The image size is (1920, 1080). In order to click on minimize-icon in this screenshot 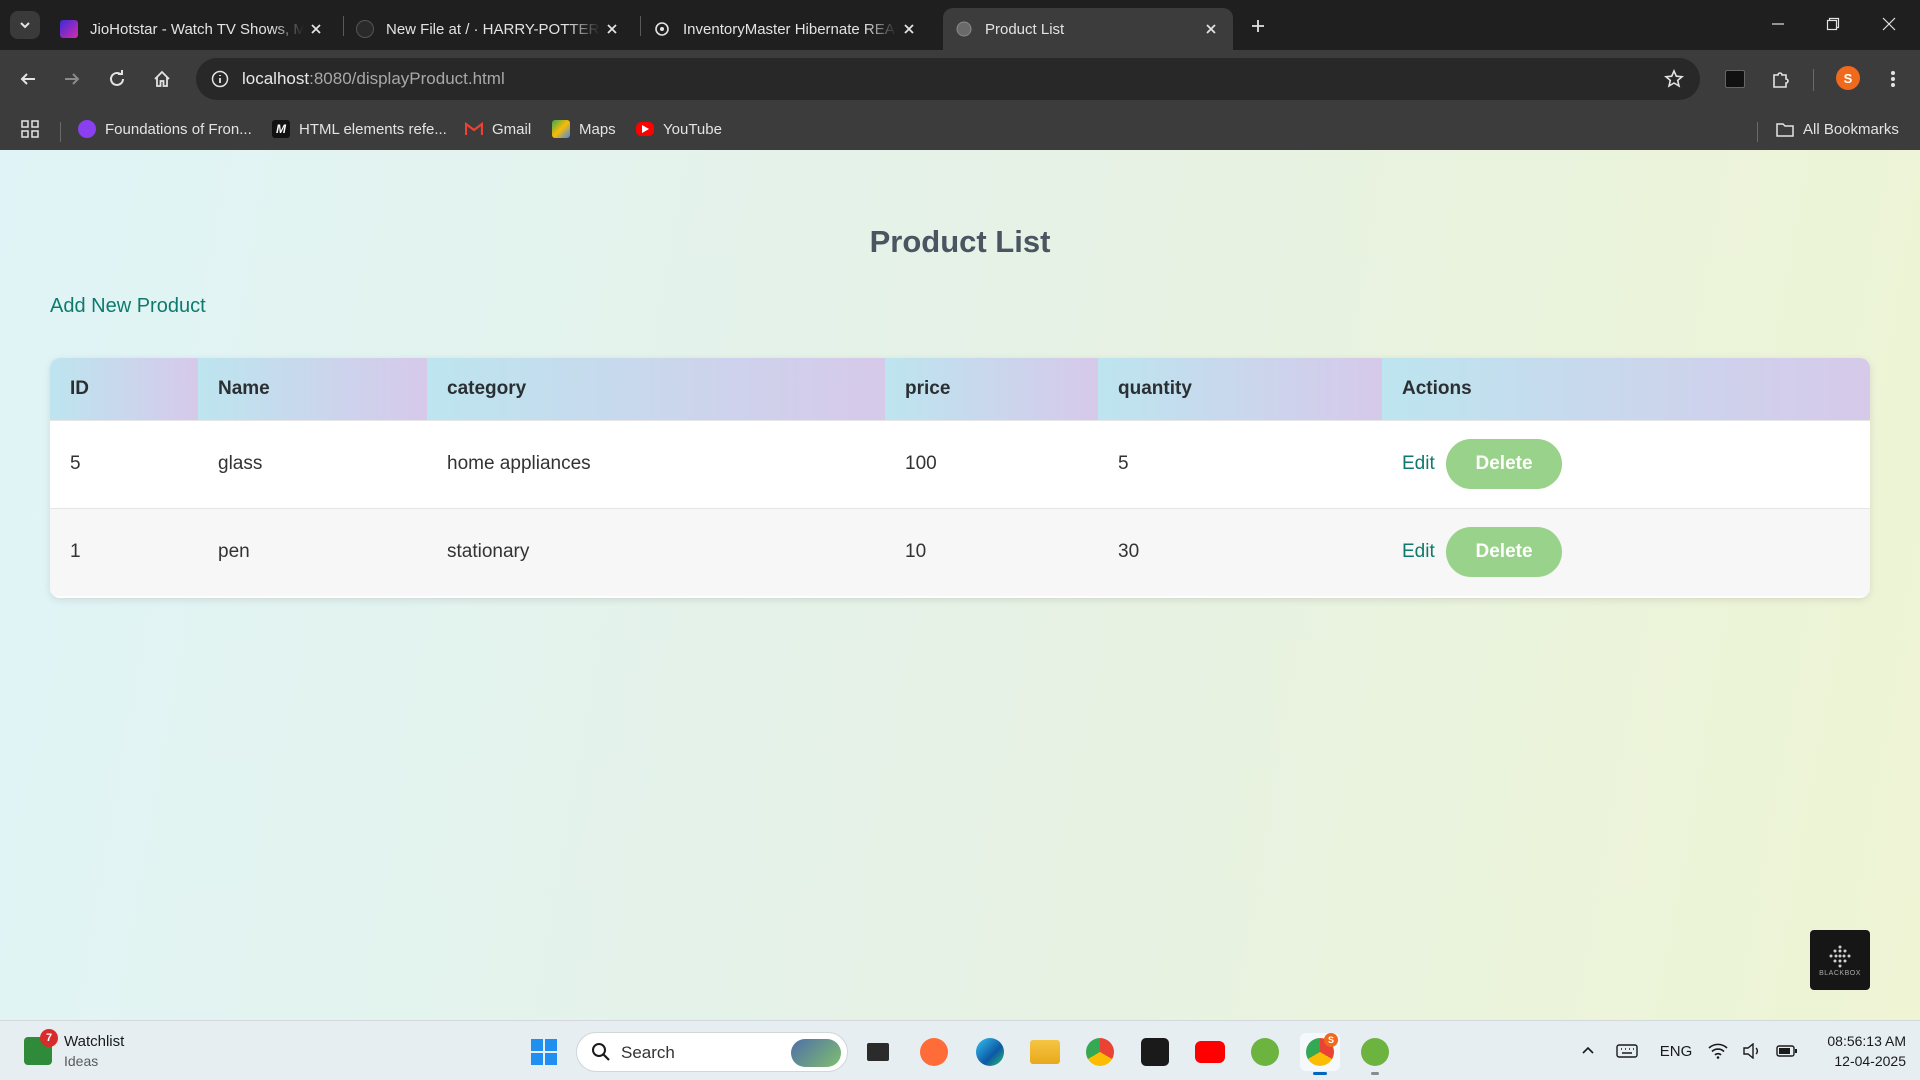, I will do `click(1778, 24)`.